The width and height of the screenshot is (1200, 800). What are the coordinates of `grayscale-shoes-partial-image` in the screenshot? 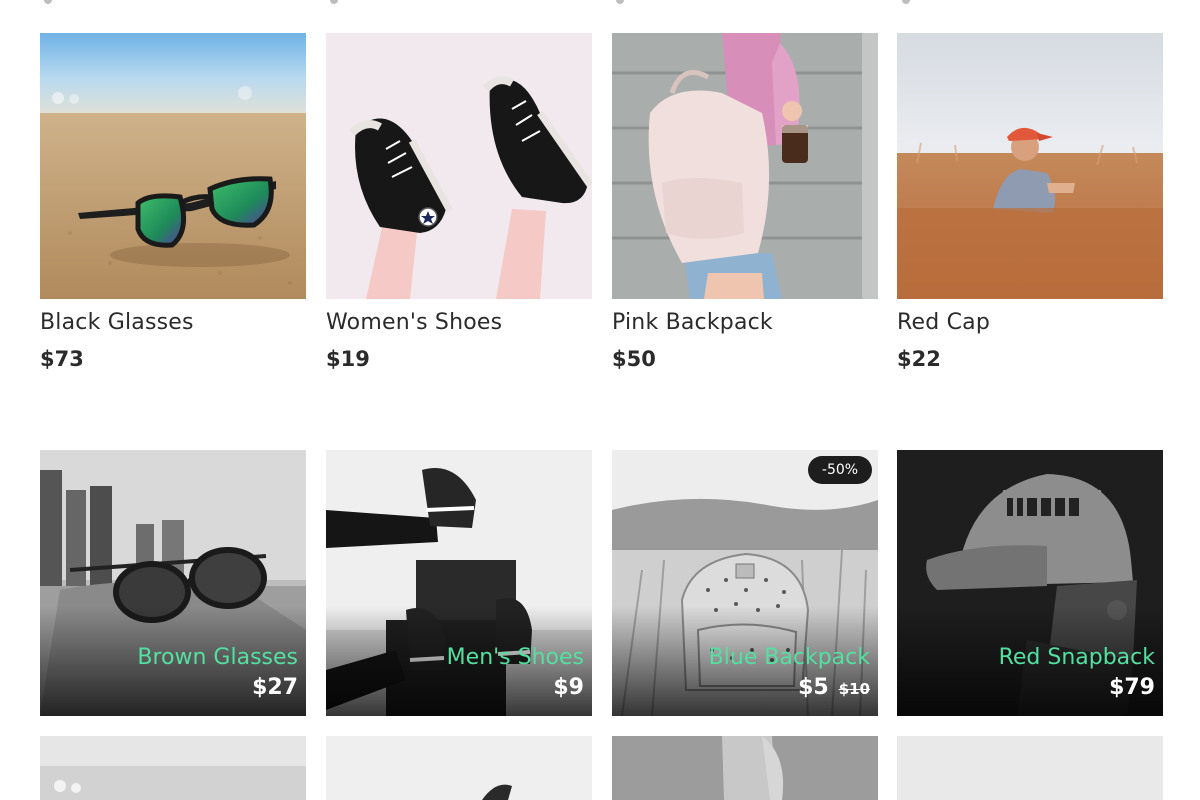 It's located at (459, 768).